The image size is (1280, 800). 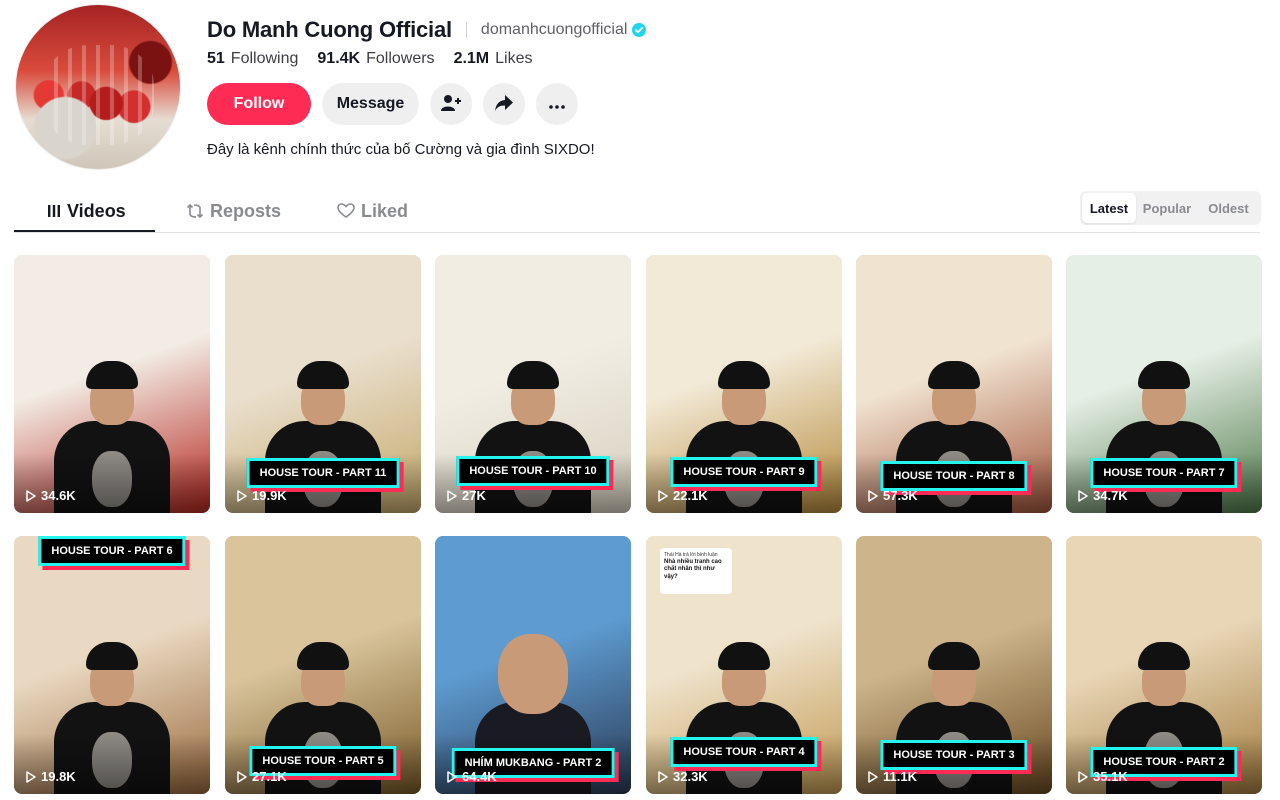 What do you see at coordinates (112, 384) in the screenshot?
I see `video-card: 34.6K` at bounding box center [112, 384].